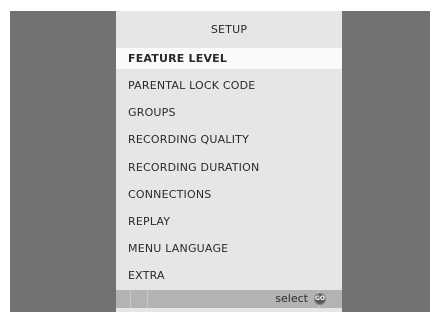  What do you see at coordinates (320, 299) in the screenshot?
I see `go-icon: GO` at bounding box center [320, 299].